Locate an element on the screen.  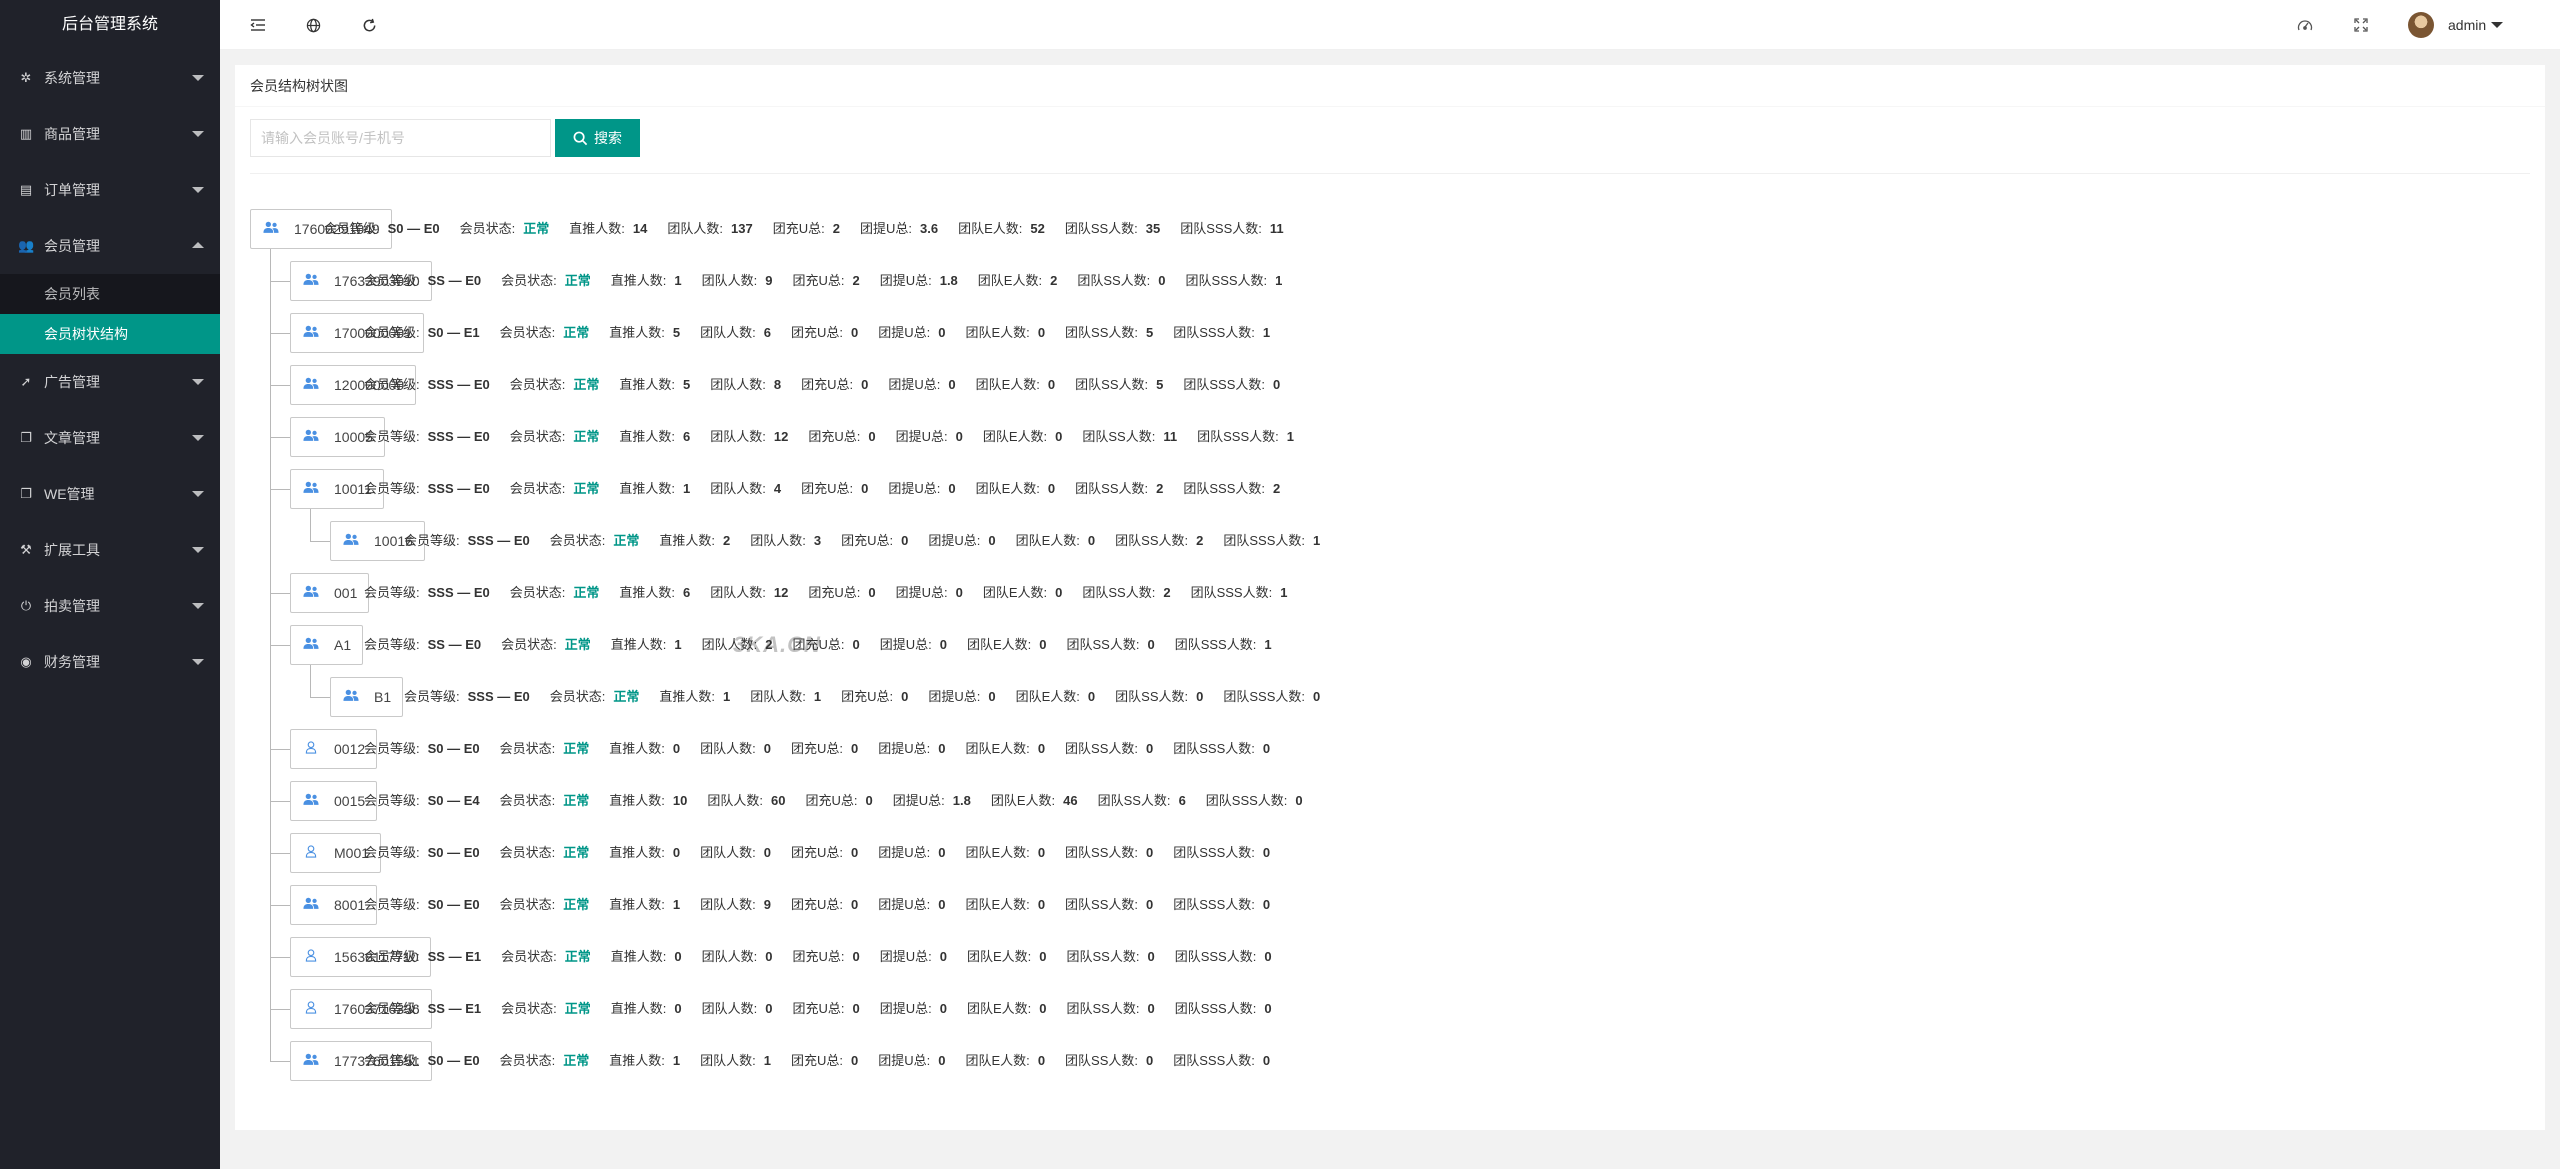
field-value-team_sss: 1 is located at coordinates (1266, 332).